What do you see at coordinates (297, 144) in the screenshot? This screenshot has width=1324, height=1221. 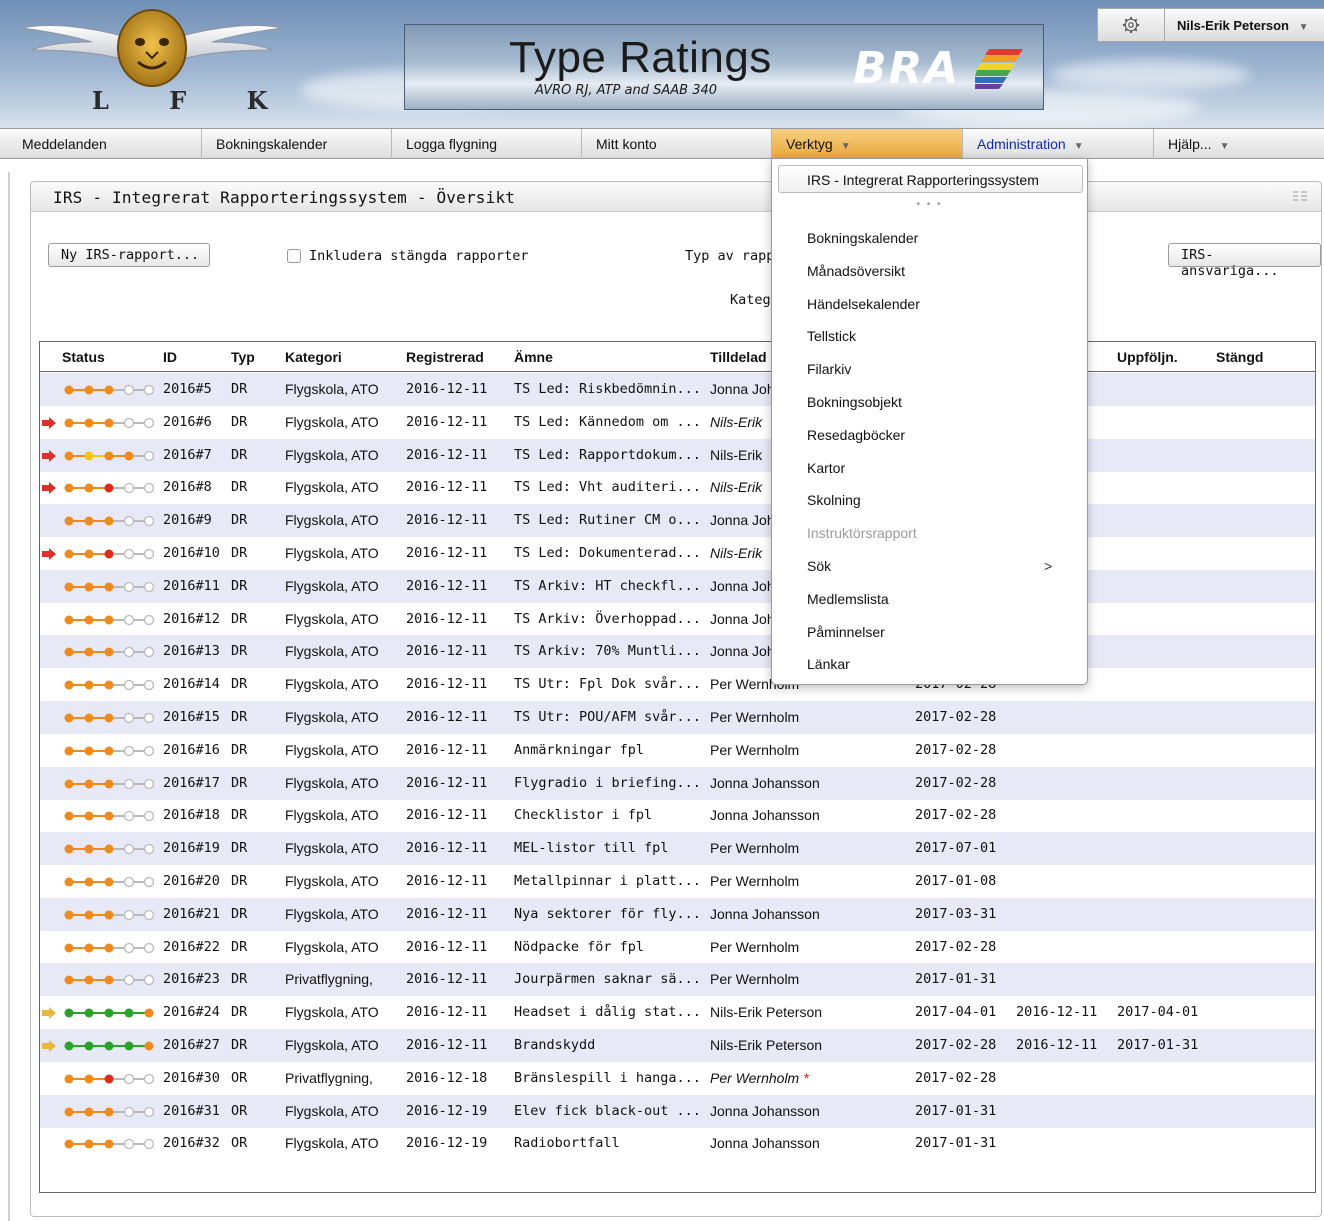 I see `nav-bokningskalender: Bokningskalender` at bounding box center [297, 144].